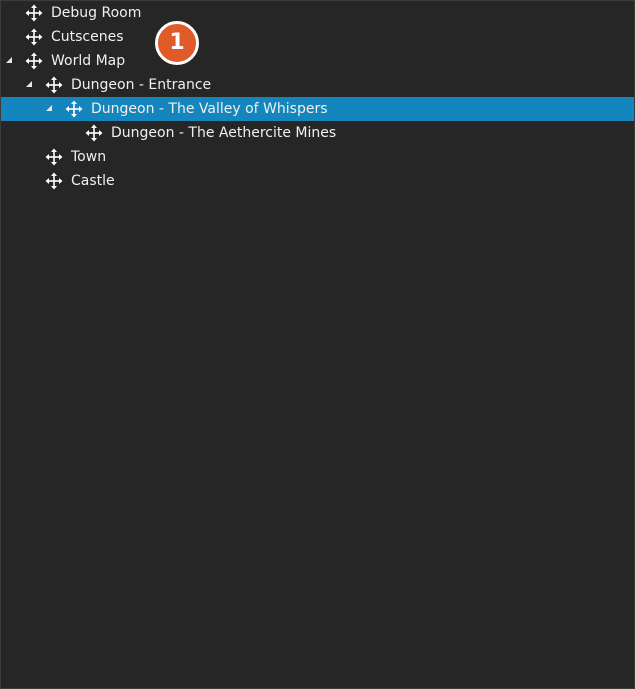 Image resolution: width=635 pixels, height=689 pixels. Describe the element at coordinates (317, 157) in the screenshot. I see `tree-item-town: Town` at that location.